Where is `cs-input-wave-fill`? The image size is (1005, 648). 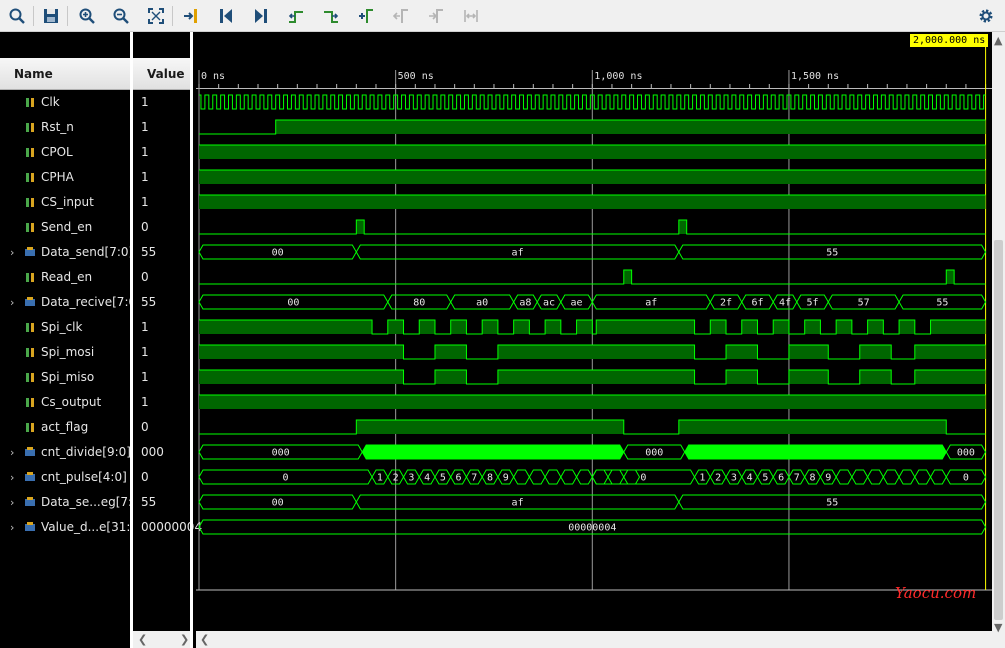 cs-input-wave-fill is located at coordinates (592, 202).